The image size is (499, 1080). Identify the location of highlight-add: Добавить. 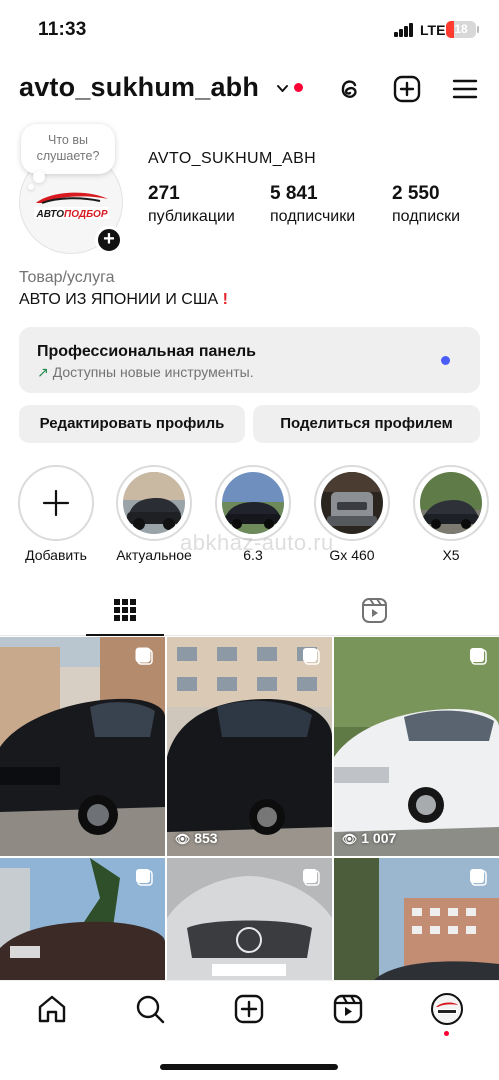
(56, 514).